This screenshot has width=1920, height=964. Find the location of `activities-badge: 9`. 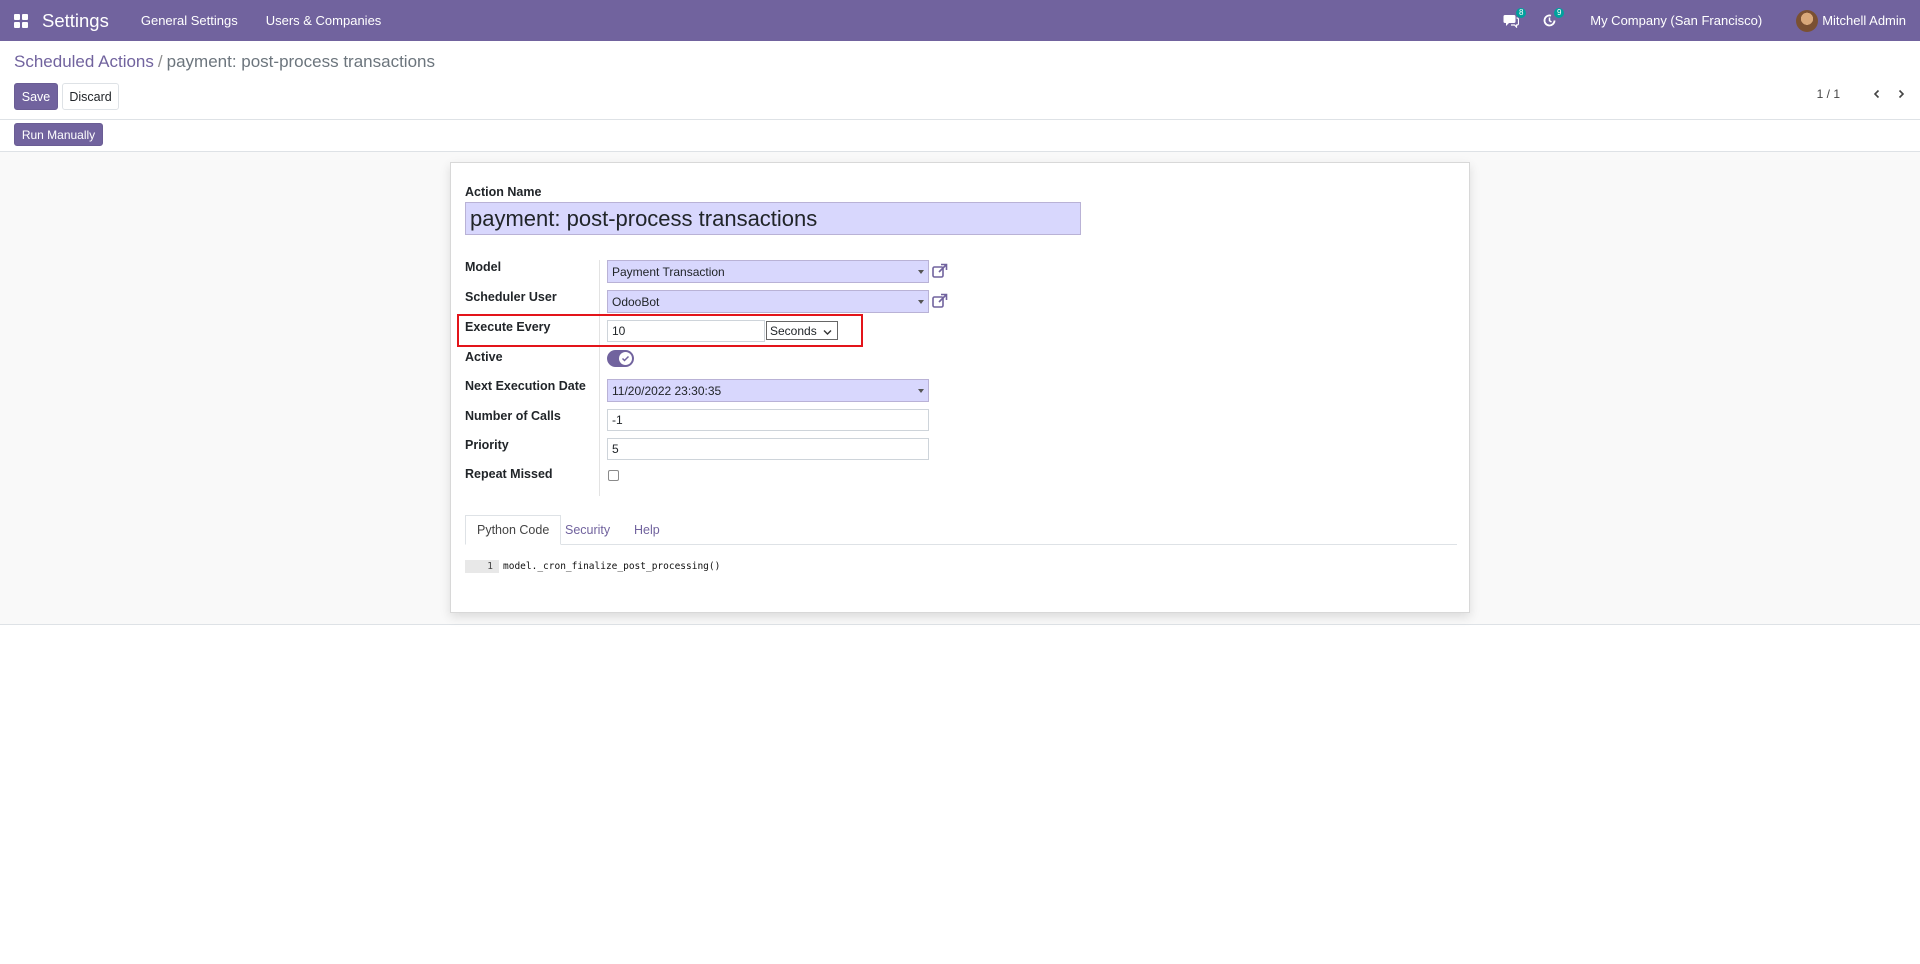

activities-badge: 9 is located at coordinates (1559, 12).